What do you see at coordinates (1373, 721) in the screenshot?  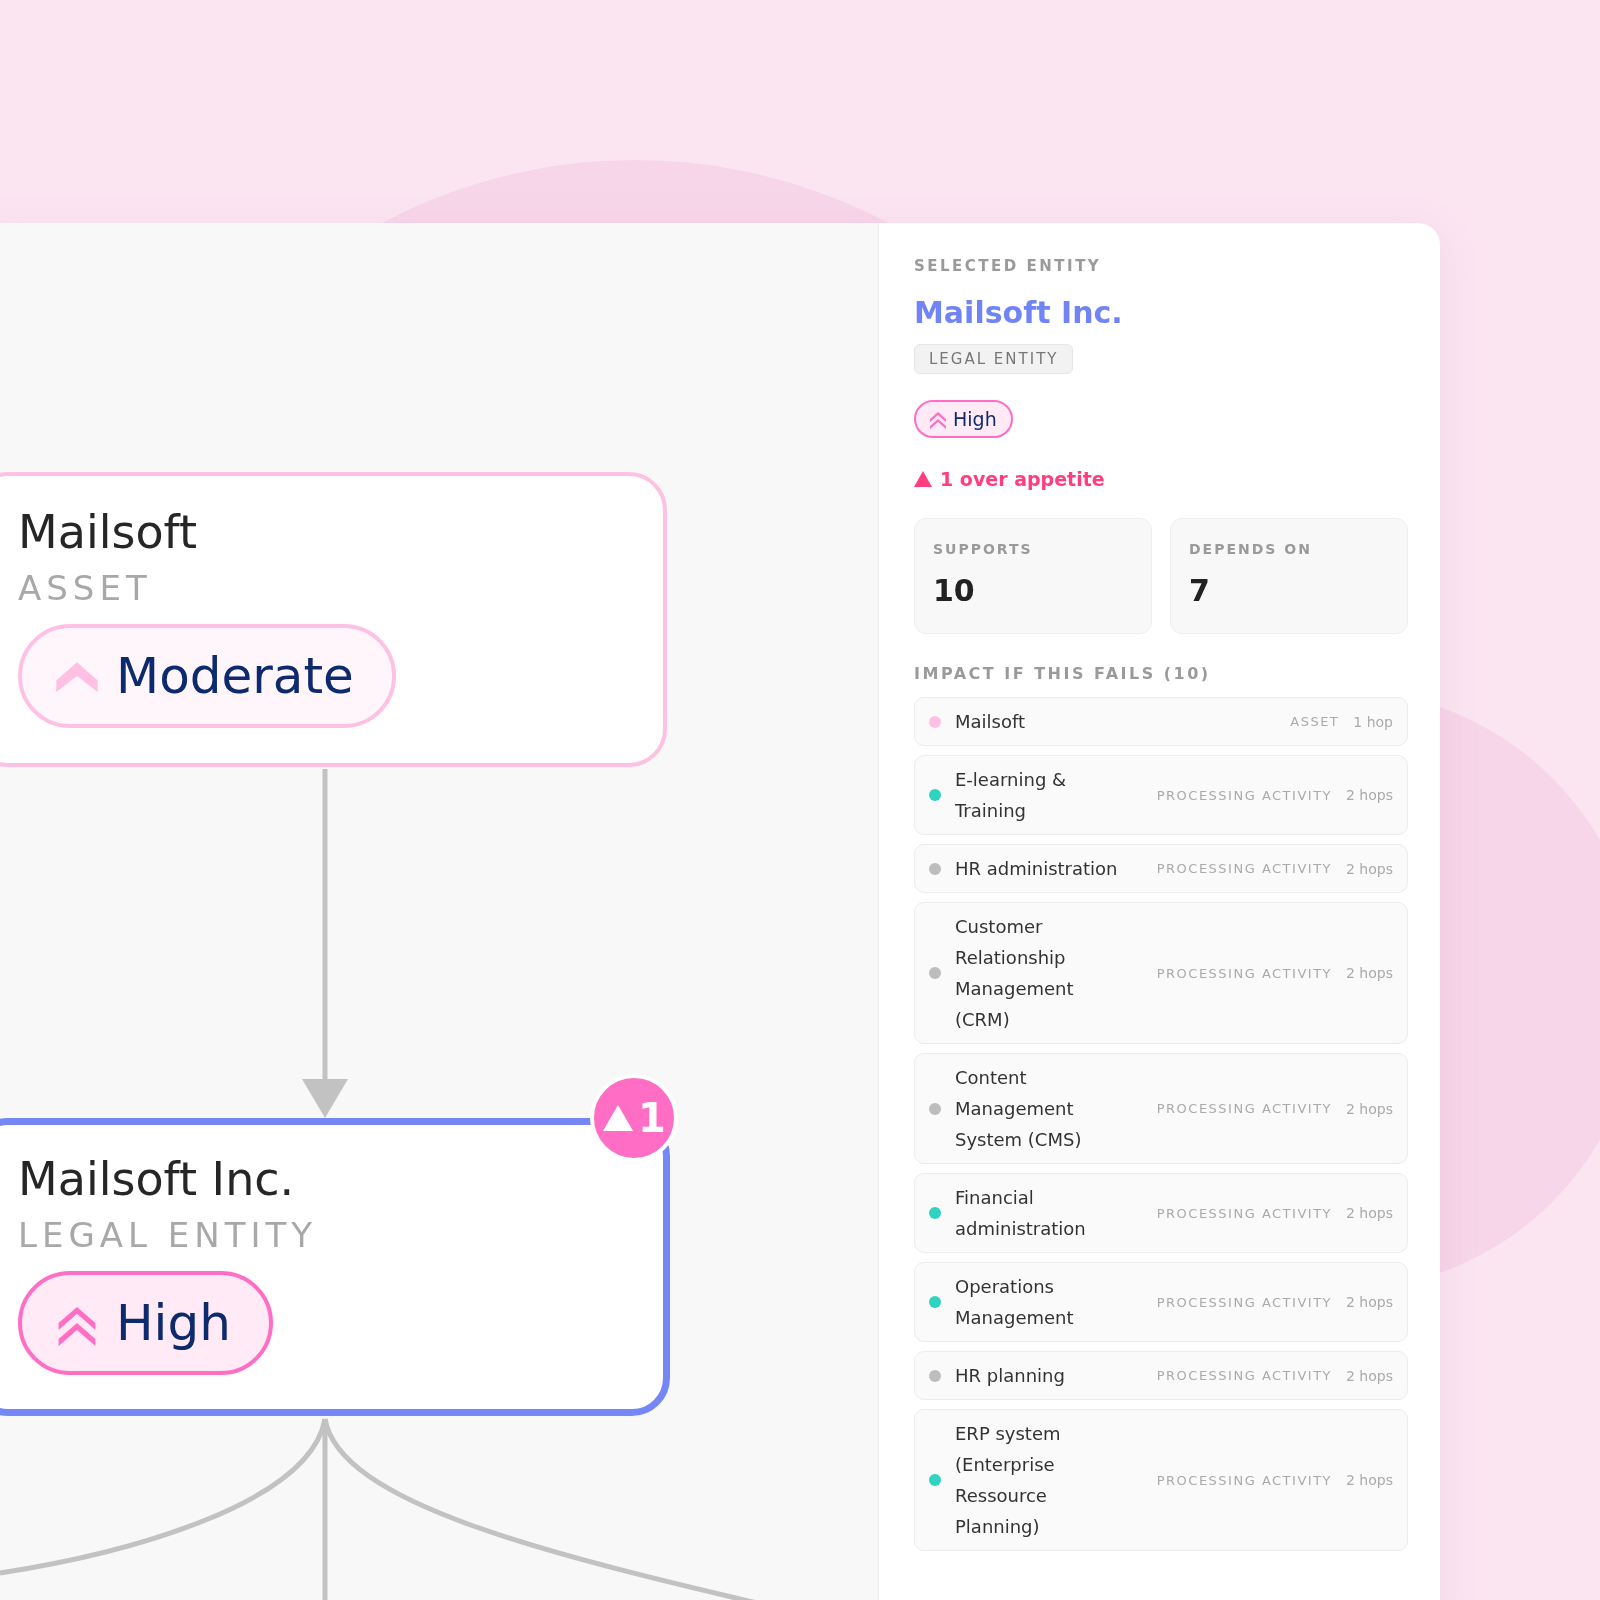 I see `hop-count: 1 hop` at bounding box center [1373, 721].